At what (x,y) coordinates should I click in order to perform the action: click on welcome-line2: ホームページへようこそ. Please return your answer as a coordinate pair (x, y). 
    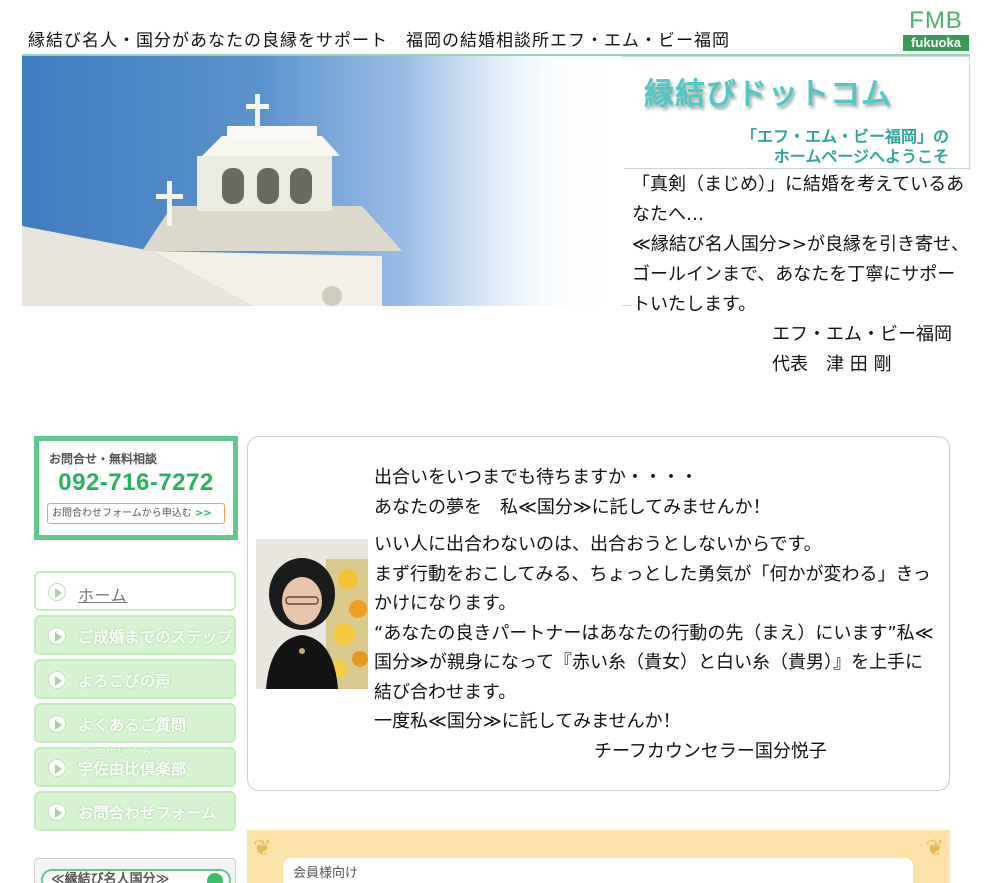
    Looking at the image, I should click on (861, 156).